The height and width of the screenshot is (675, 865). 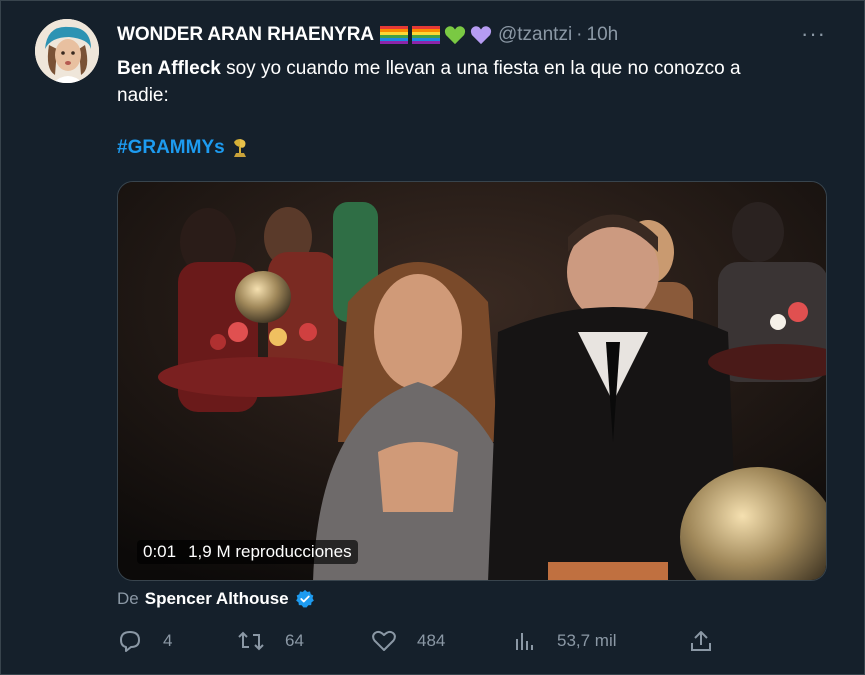 I want to click on retweet-count: 64, so click(x=294, y=640).